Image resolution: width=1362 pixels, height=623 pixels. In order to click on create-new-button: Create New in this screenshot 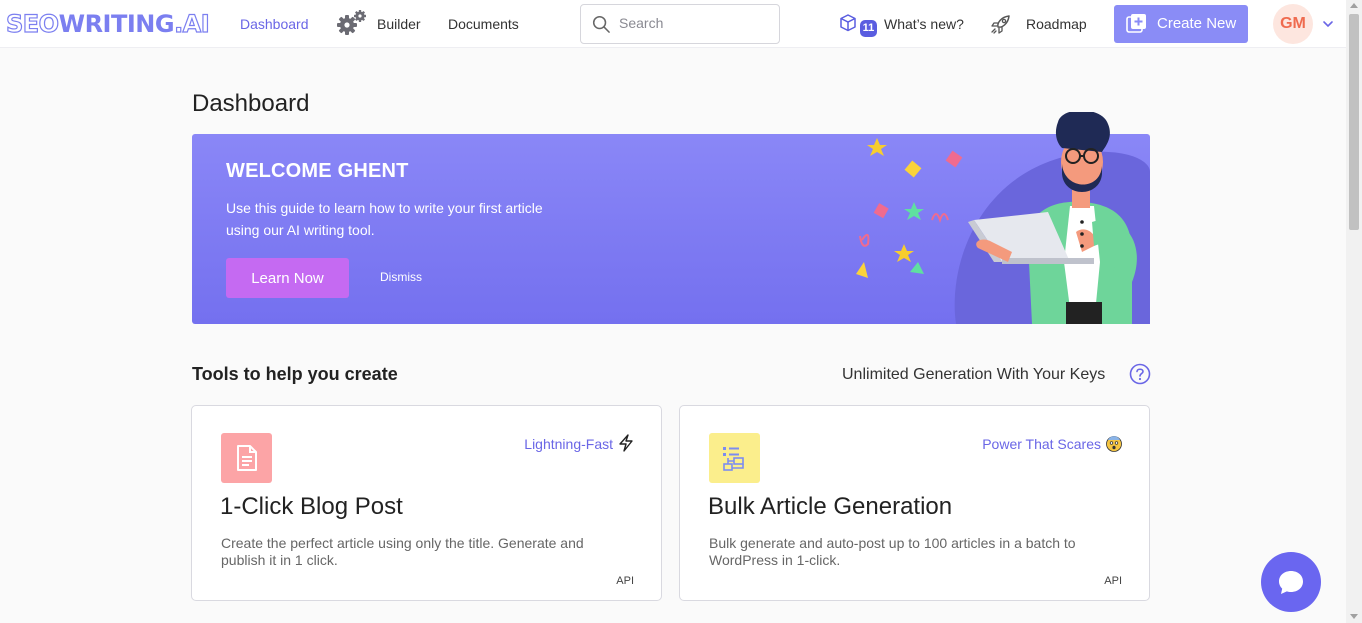, I will do `click(1181, 24)`.